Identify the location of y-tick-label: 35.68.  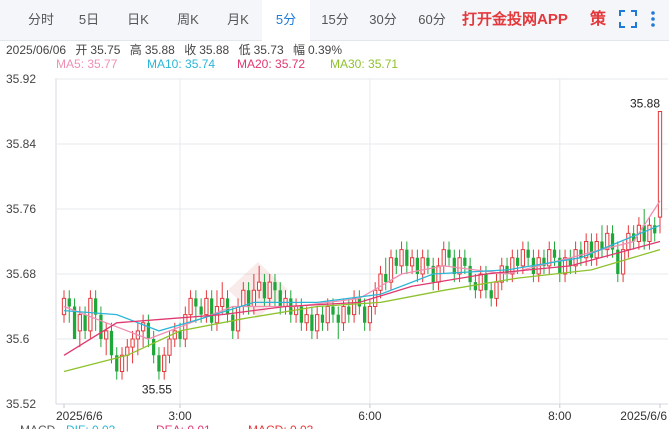
(21, 274).